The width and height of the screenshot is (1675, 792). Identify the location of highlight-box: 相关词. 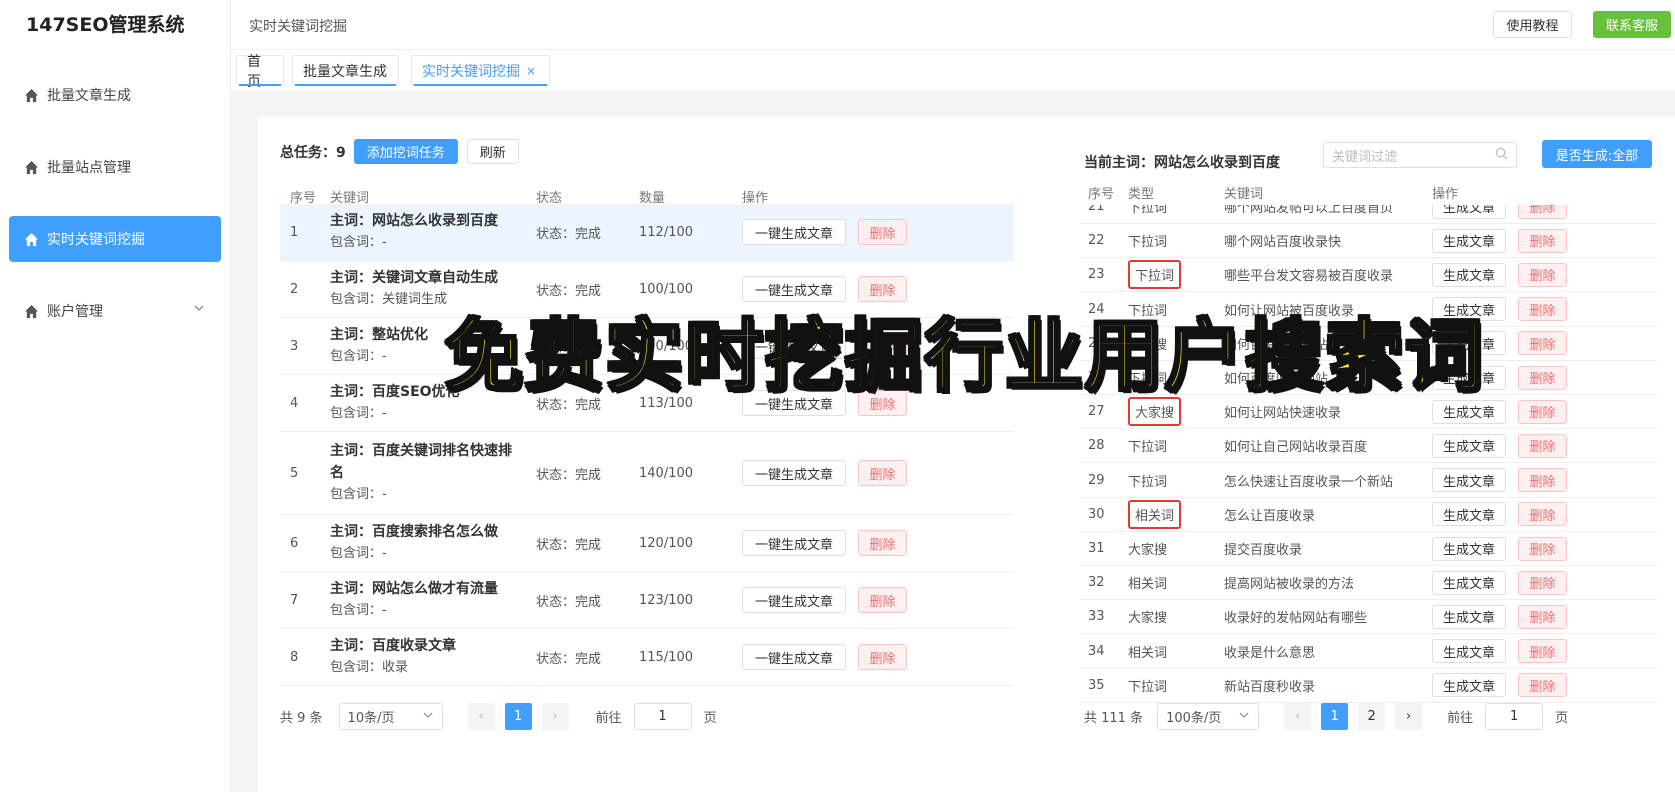
(1155, 514).